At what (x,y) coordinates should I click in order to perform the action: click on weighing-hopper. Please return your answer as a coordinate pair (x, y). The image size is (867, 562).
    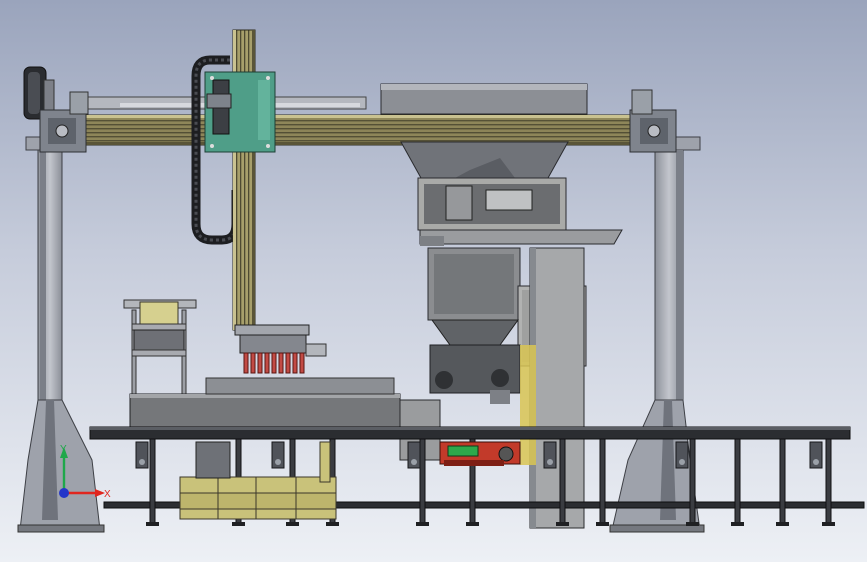
    Looking at the image, I should click on (520, 211).